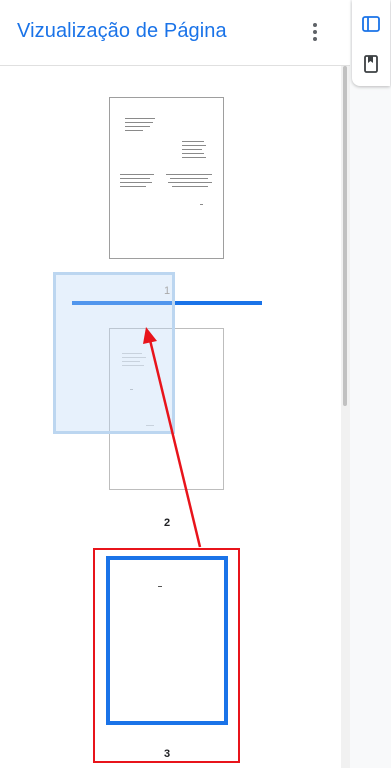  Describe the element at coordinates (371, 64) in the screenshot. I see `bookmark-icon` at that location.